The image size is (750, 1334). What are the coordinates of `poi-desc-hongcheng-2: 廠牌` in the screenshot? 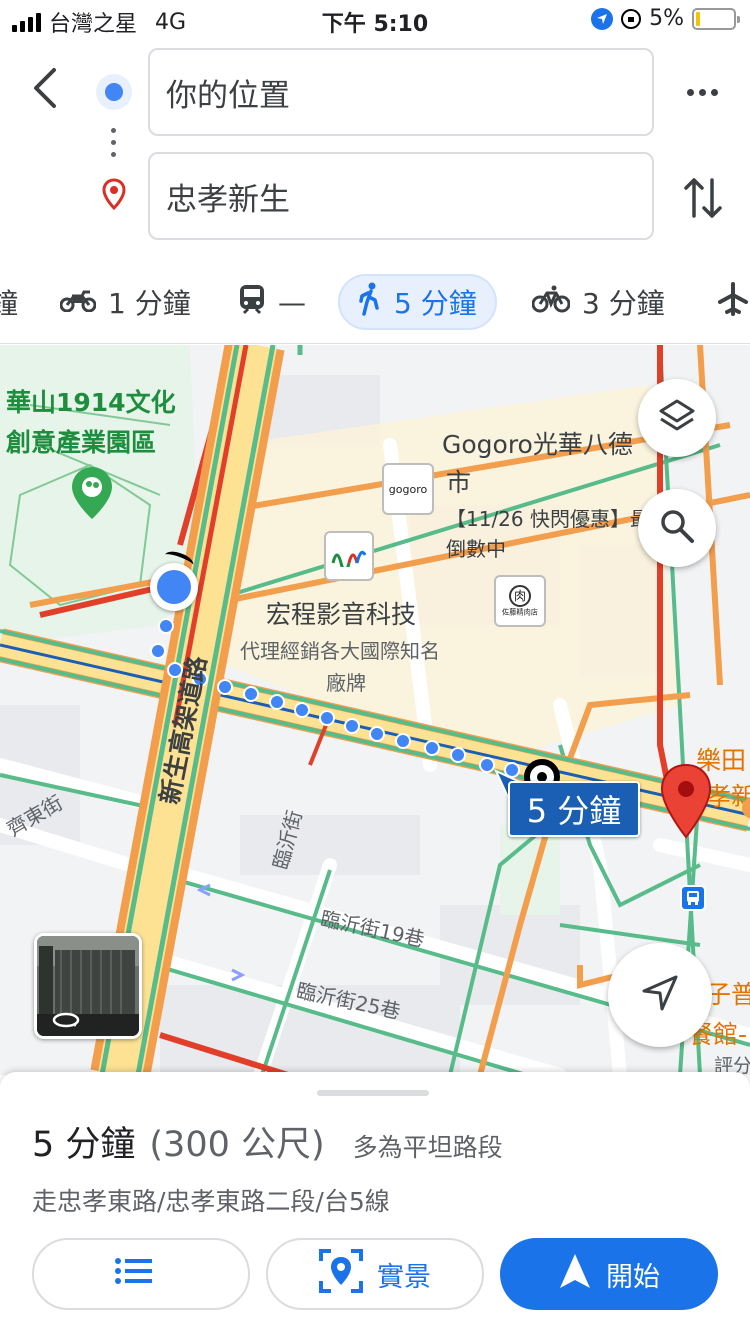 It's located at (346, 683).